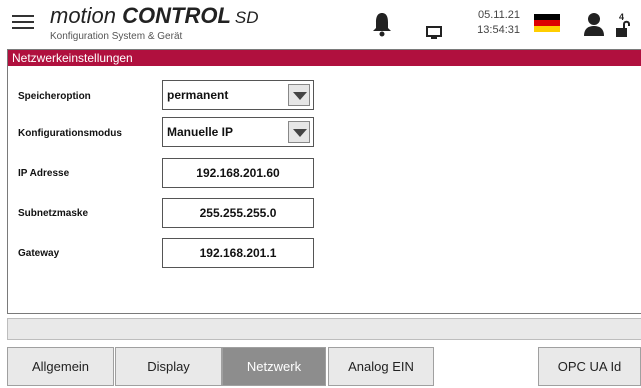 This screenshot has width=641, height=388. Describe the element at coordinates (381, 366) in the screenshot. I see `tab-analog-ein: Analog EIN` at that location.